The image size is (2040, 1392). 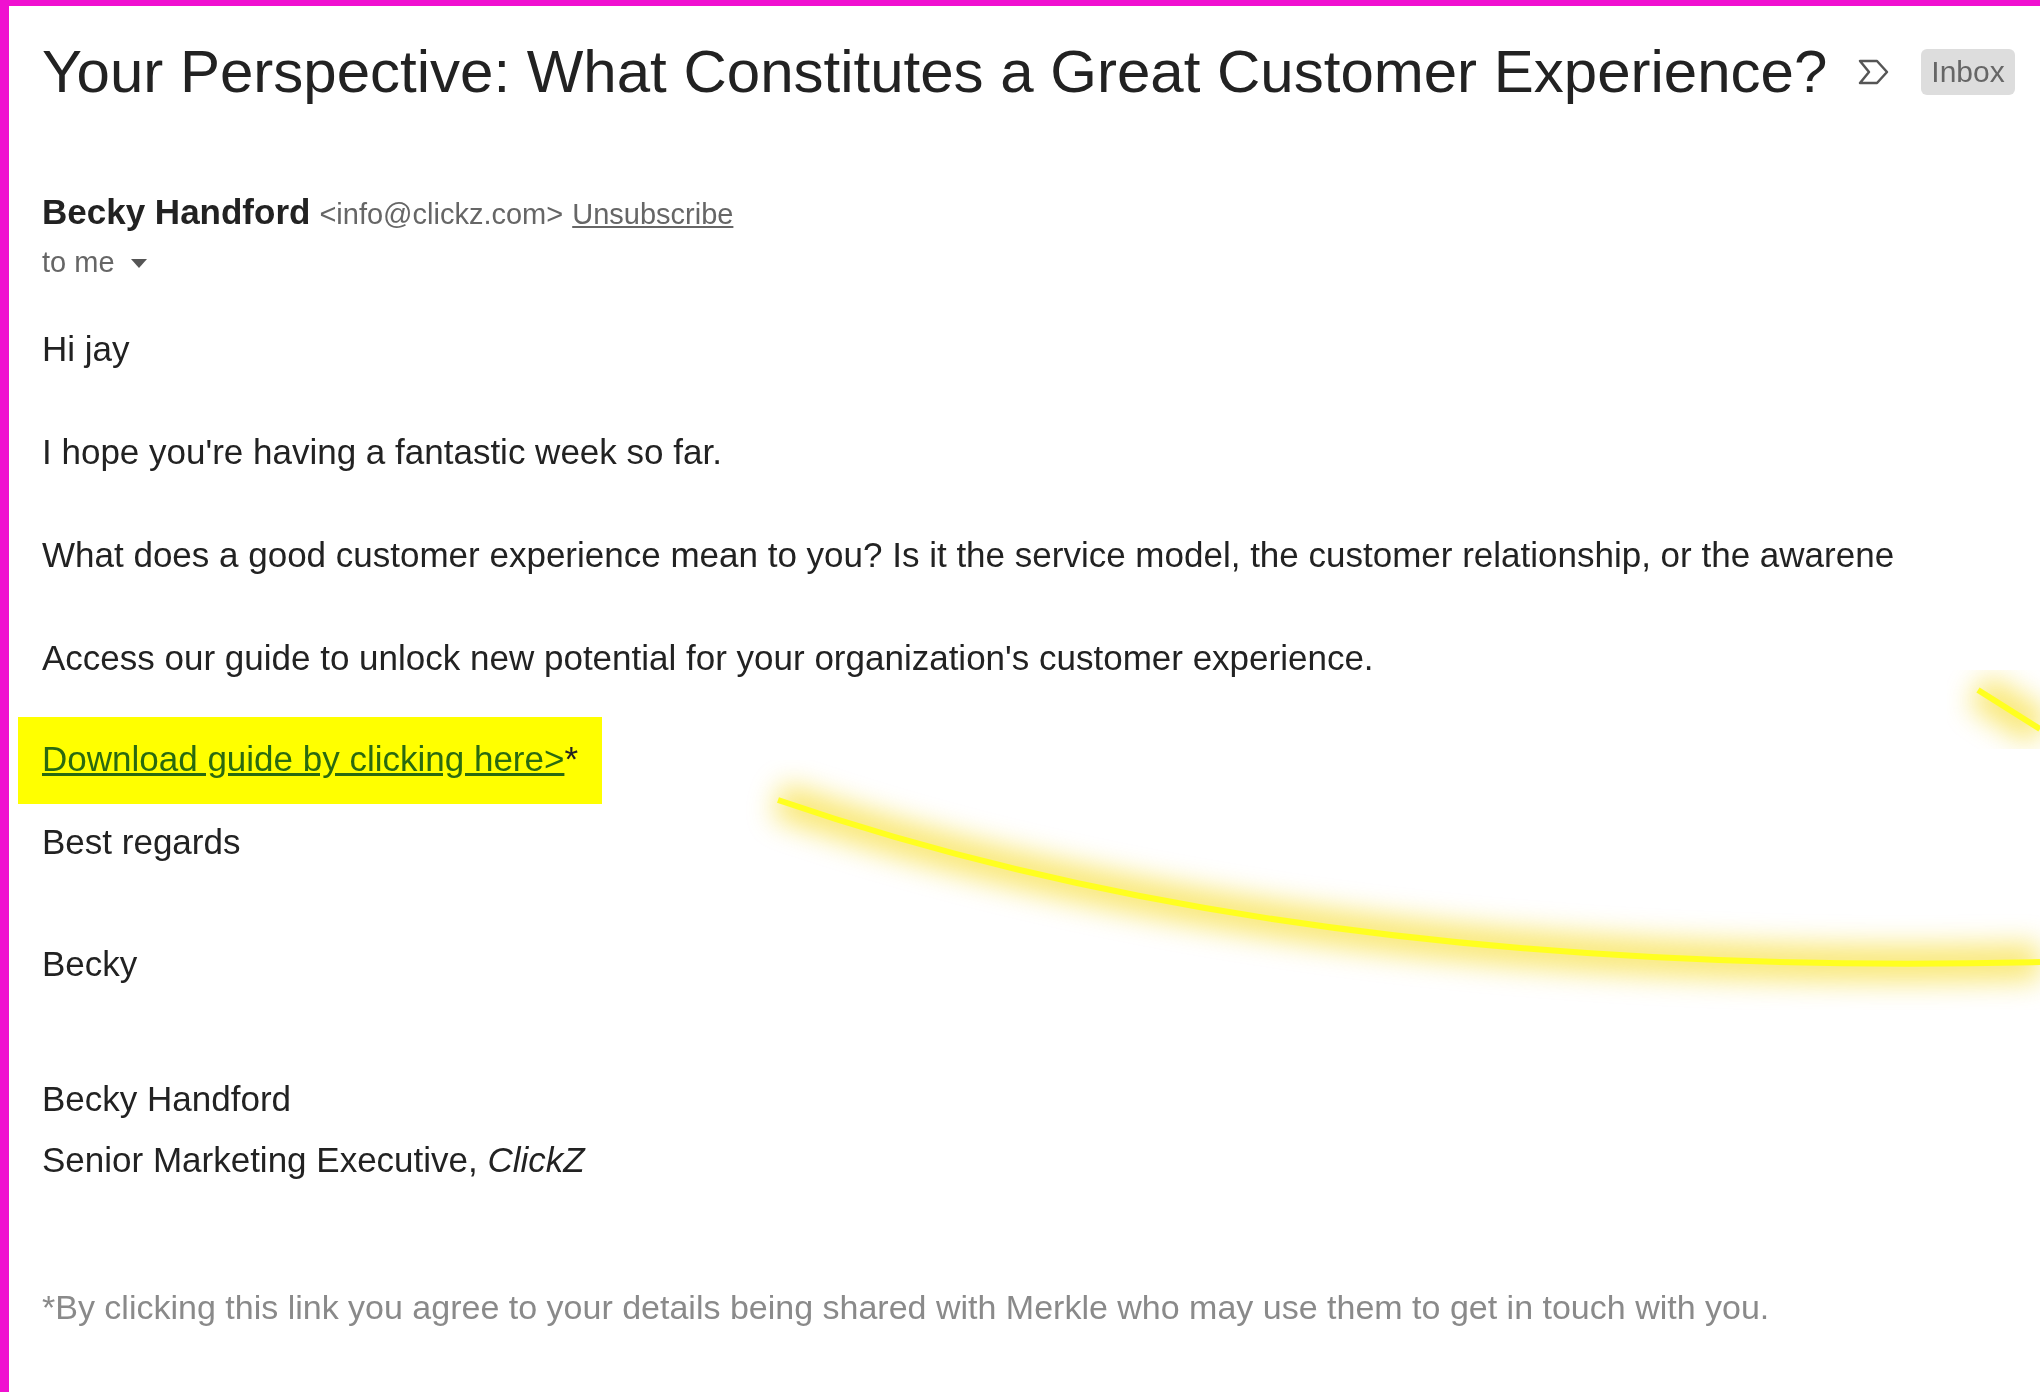 I want to click on signature-name: Becky Handford, so click(x=167, y=1099).